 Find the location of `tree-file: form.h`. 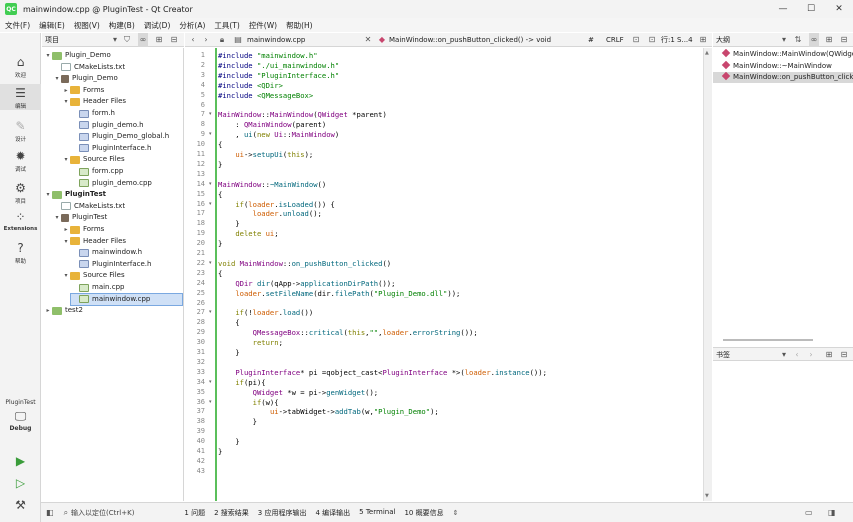

tree-file: form.h is located at coordinates (93, 113).